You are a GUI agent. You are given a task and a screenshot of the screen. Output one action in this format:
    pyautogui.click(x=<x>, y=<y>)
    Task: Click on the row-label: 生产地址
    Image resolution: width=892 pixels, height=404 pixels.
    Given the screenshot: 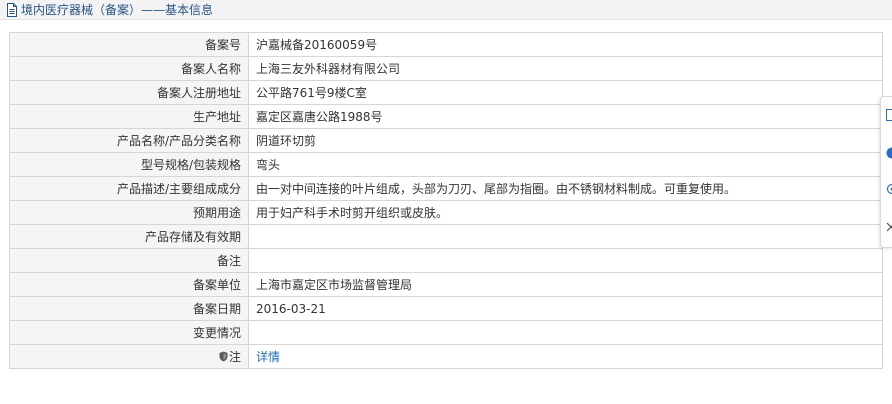 What is the action you would take?
    pyautogui.click(x=129, y=116)
    